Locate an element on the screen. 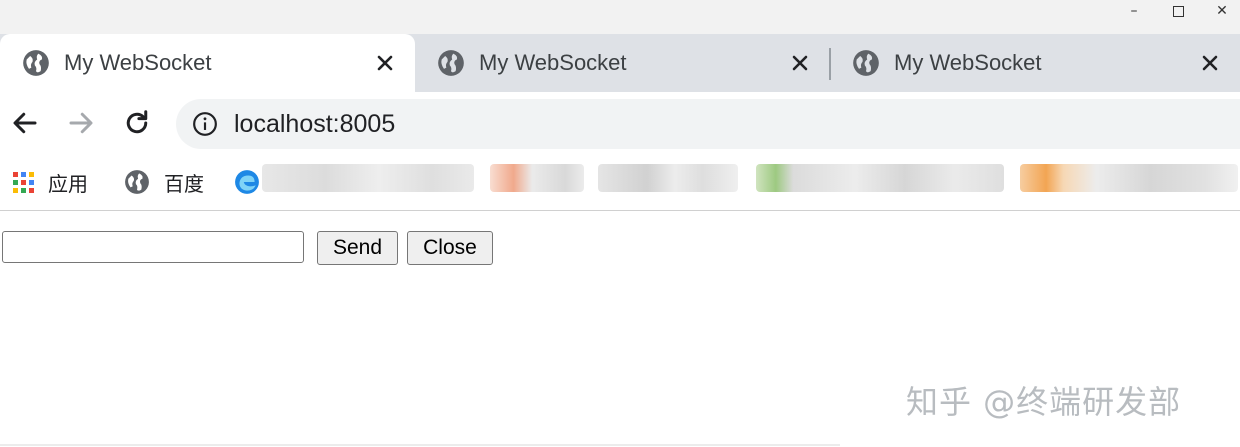 Image resolution: width=1240 pixels, height=447 pixels. url-text: localhost:8005 is located at coordinates (315, 124).